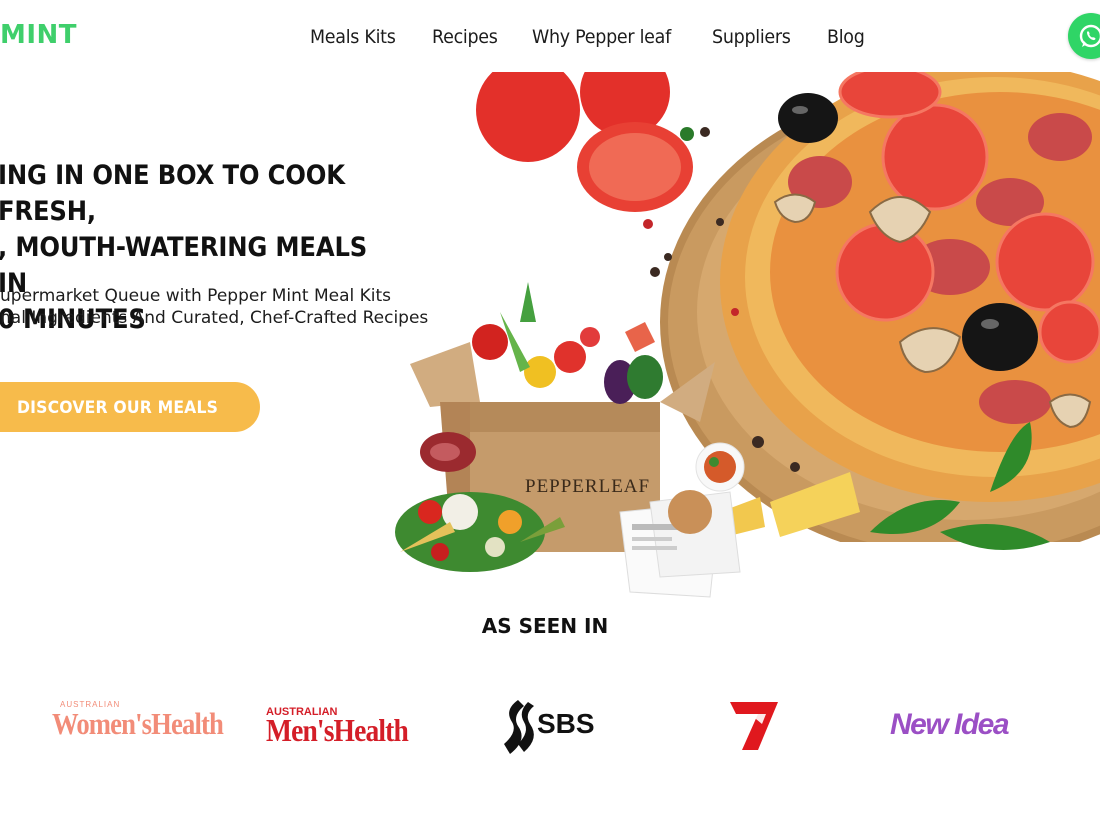 This screenshot has height=825, width=1100. What do you see at coordinates (1089, 36) in the screenshot?
I see `whatsapp-icon` at bounding box center [1089, 36].